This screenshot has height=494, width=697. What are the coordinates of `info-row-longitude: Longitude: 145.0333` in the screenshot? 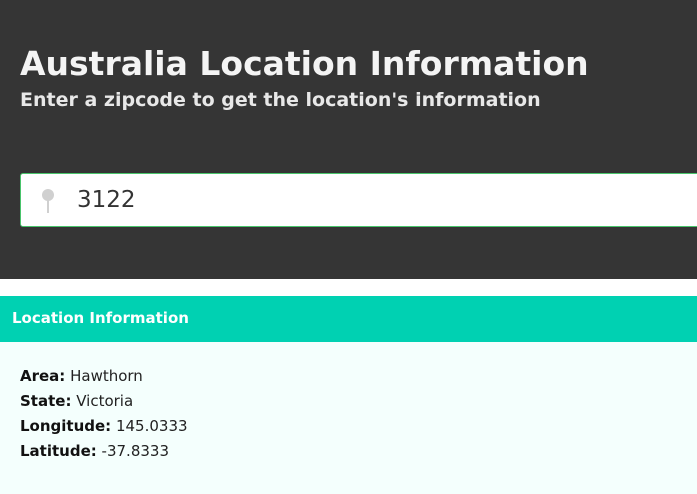 It's located at (104, 426).